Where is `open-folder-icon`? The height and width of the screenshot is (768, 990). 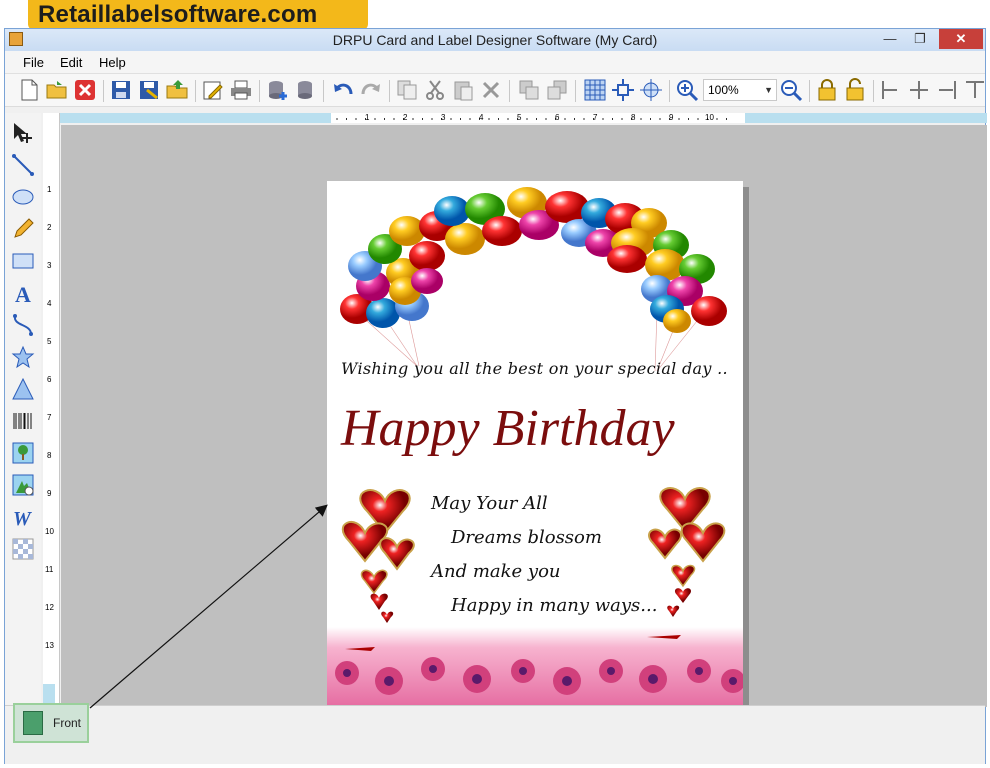 open-folder-icon is located at coordinates (177, 90).